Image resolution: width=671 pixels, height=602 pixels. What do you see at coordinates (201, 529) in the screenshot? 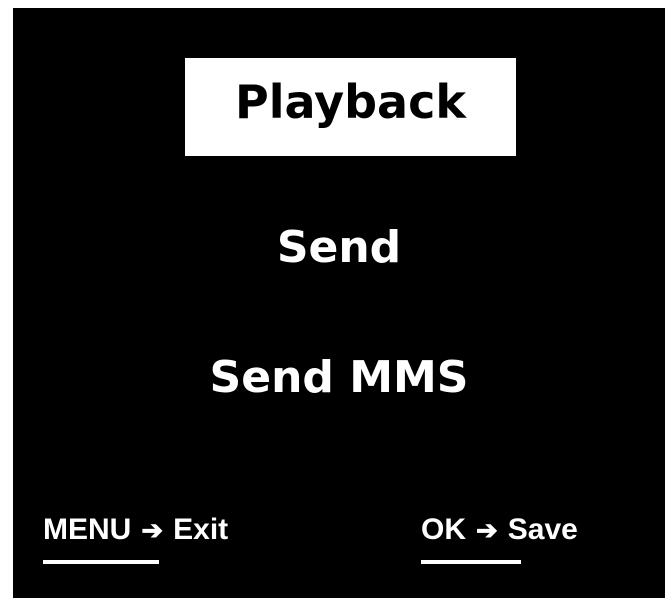
I see `exit-action-label: Exit` at bounding box center [201, 529].